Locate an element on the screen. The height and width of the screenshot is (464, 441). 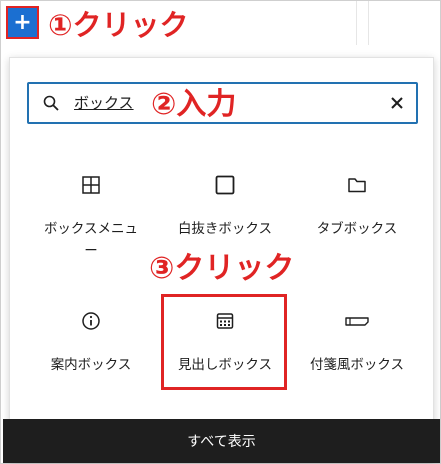
add-block-button: + is located at coordinates (22, 22).